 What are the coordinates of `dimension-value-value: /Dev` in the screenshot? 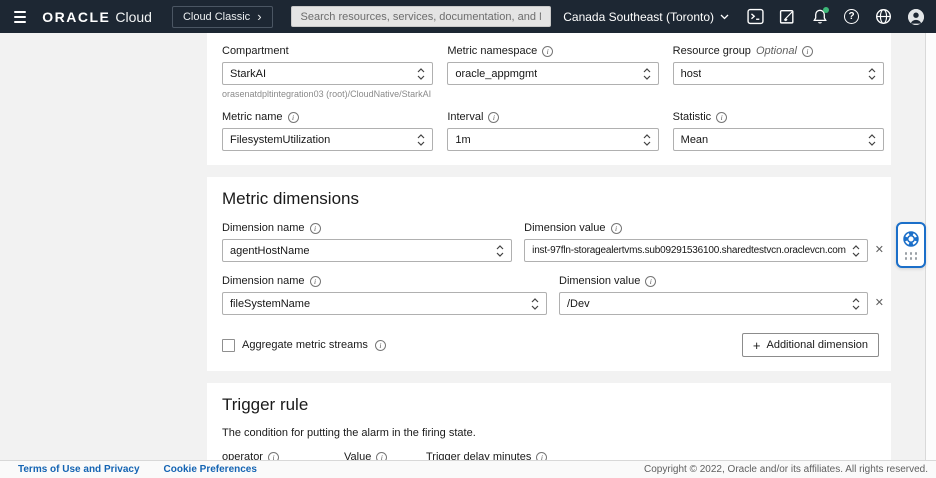 It's located at (578, 303).